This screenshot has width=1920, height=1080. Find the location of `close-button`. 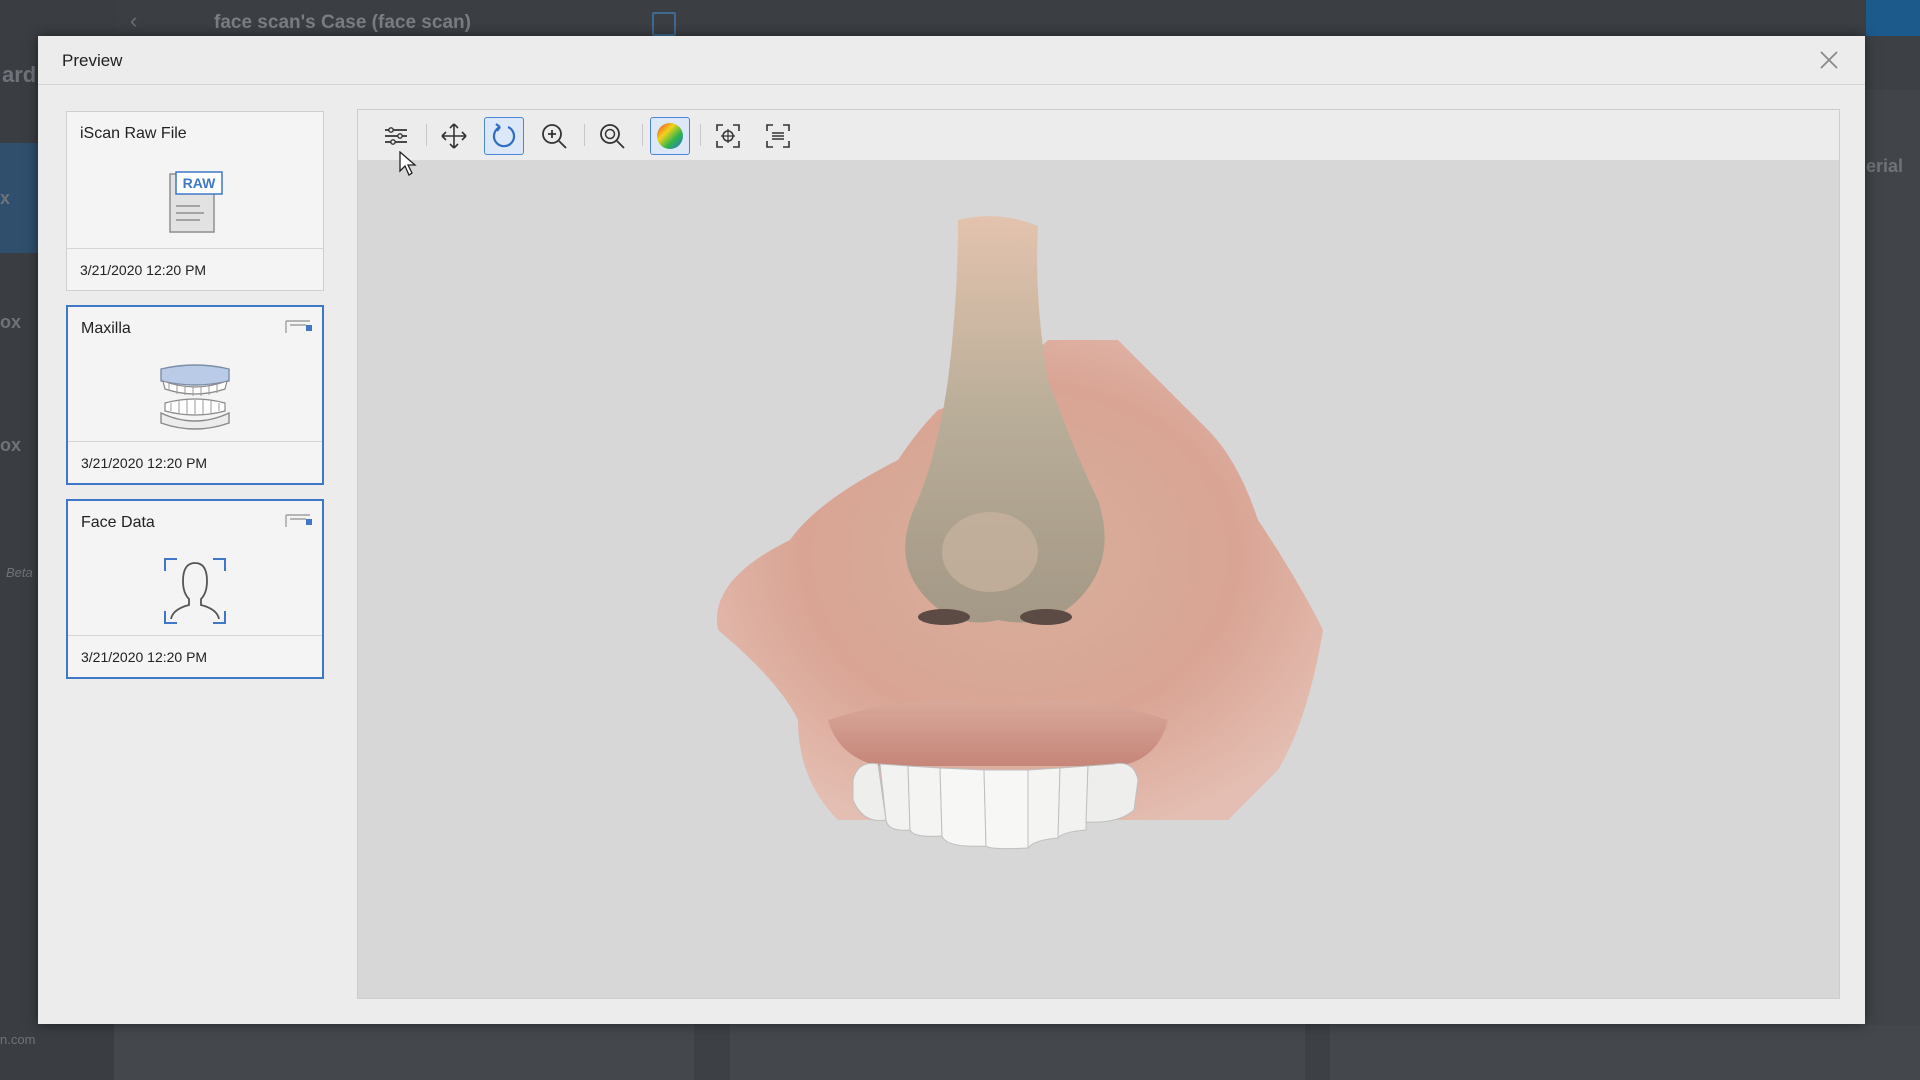

close-button is located at coordinates (1829, 60).